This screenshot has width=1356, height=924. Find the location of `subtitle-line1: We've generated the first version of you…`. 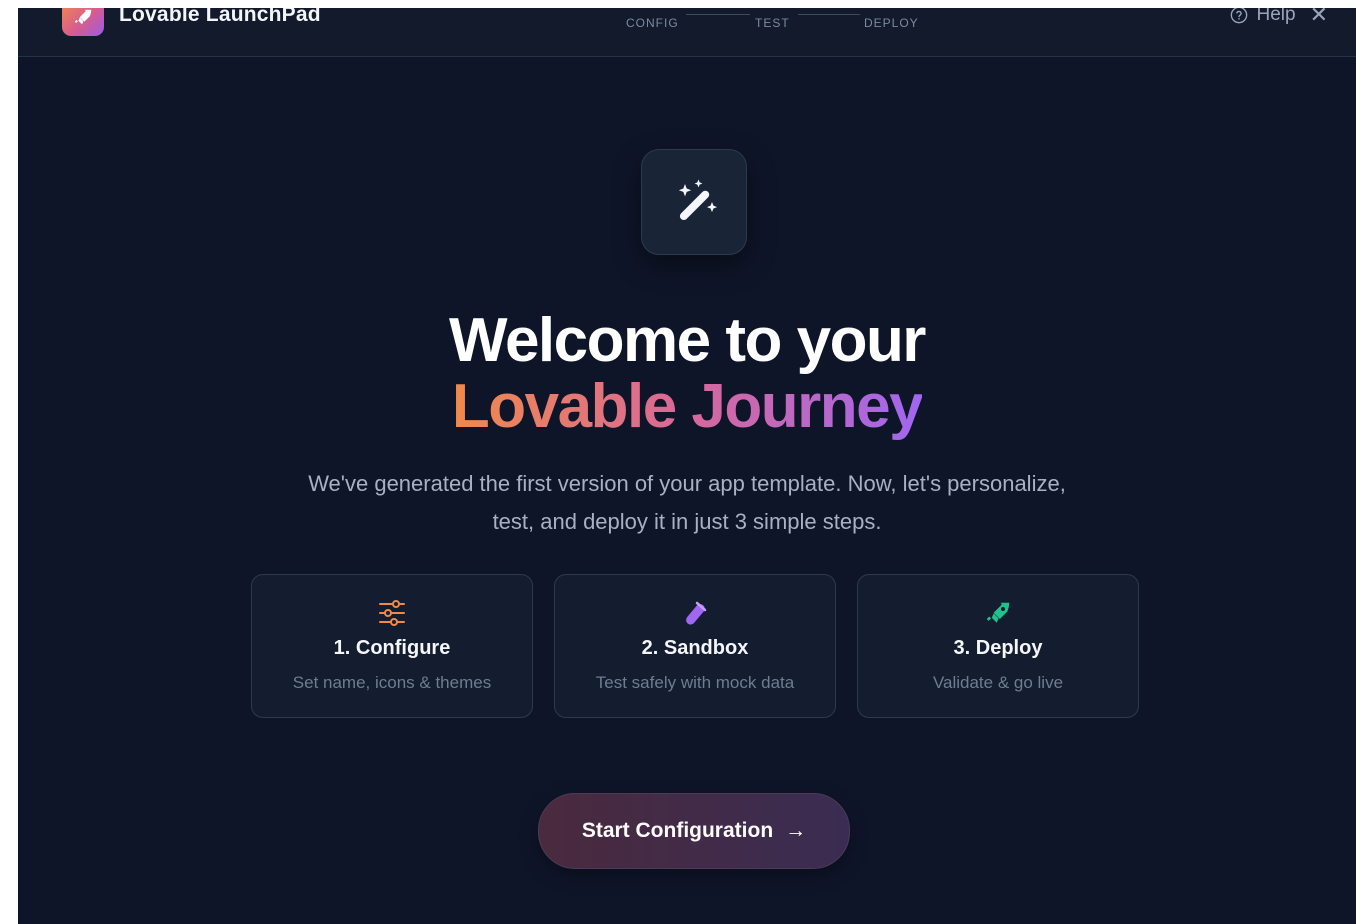

subtitle-line1: We've generated the first version of you… is located at coordinates (687, 483).